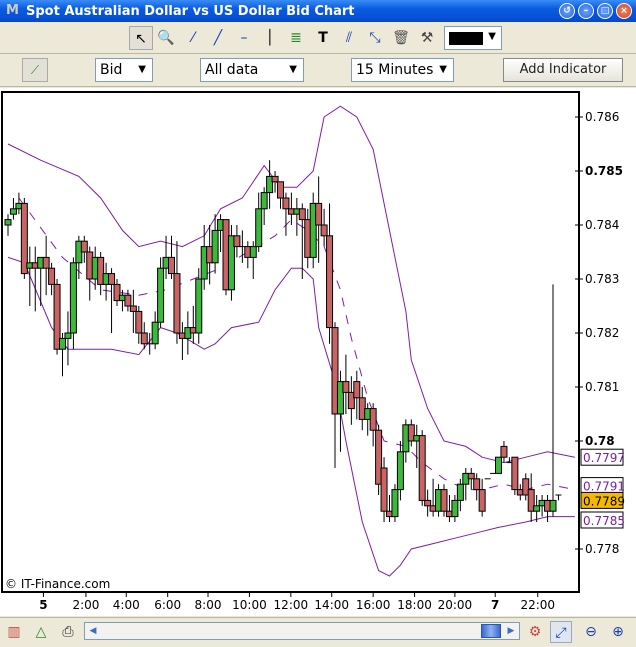 The height and width of the screenshot is (647, 636). I want to click on x-tick-label: 14:00, so click(331, 605).